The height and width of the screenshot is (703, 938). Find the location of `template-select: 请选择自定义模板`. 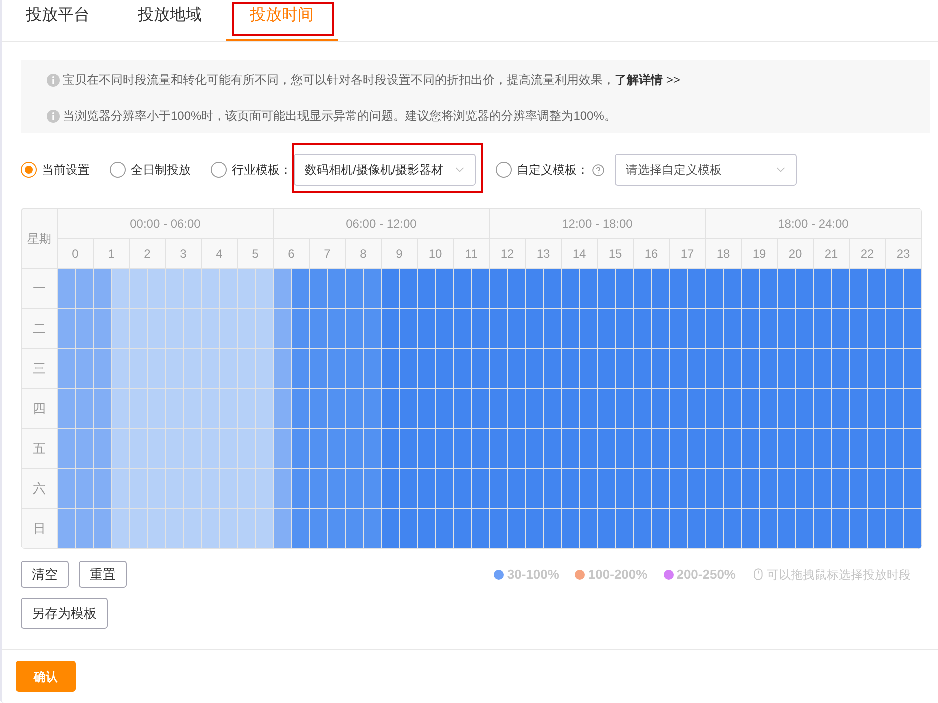

template-select: 请选择自定义模板 is located at coordinates (706, 170).